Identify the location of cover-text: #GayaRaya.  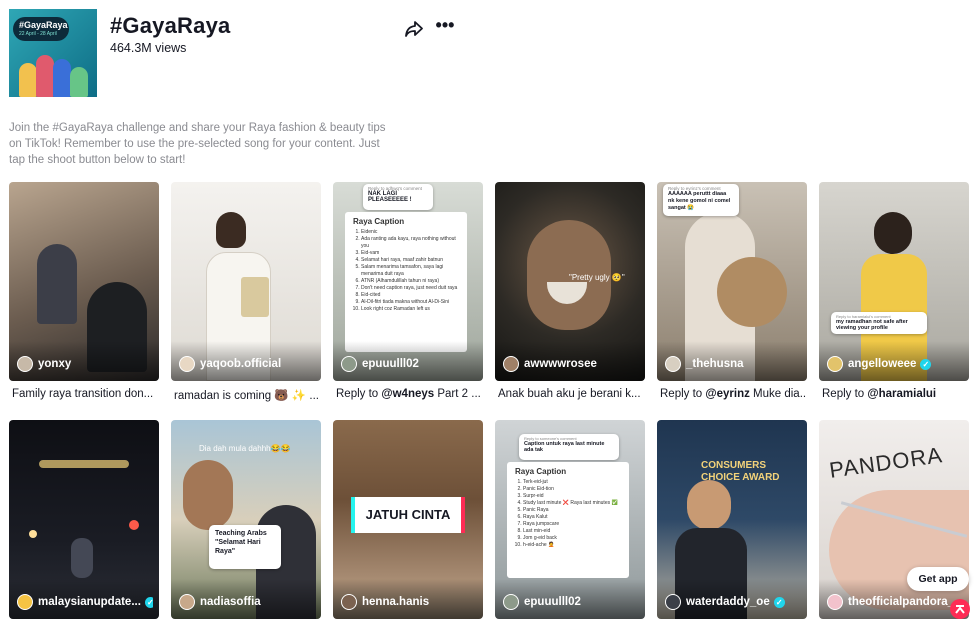
(43, 25).